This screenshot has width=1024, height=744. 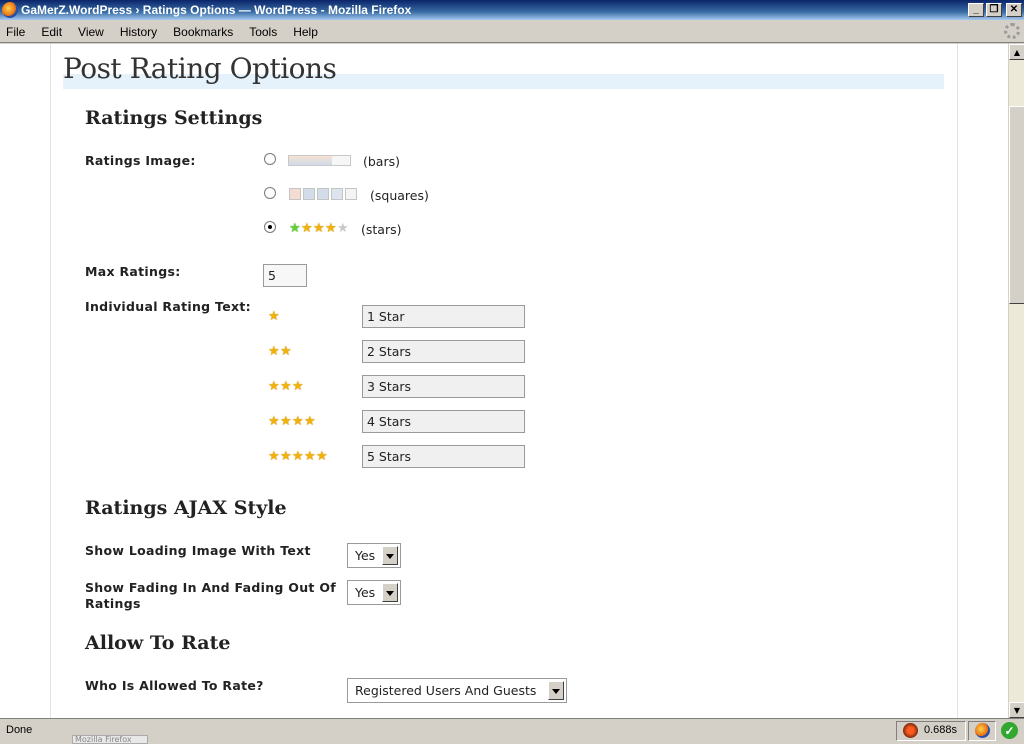 I want to click on close-button: ✕, so click(x=1014, y=10).